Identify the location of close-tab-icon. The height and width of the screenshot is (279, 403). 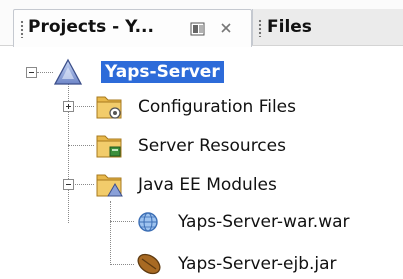
(226, 30).